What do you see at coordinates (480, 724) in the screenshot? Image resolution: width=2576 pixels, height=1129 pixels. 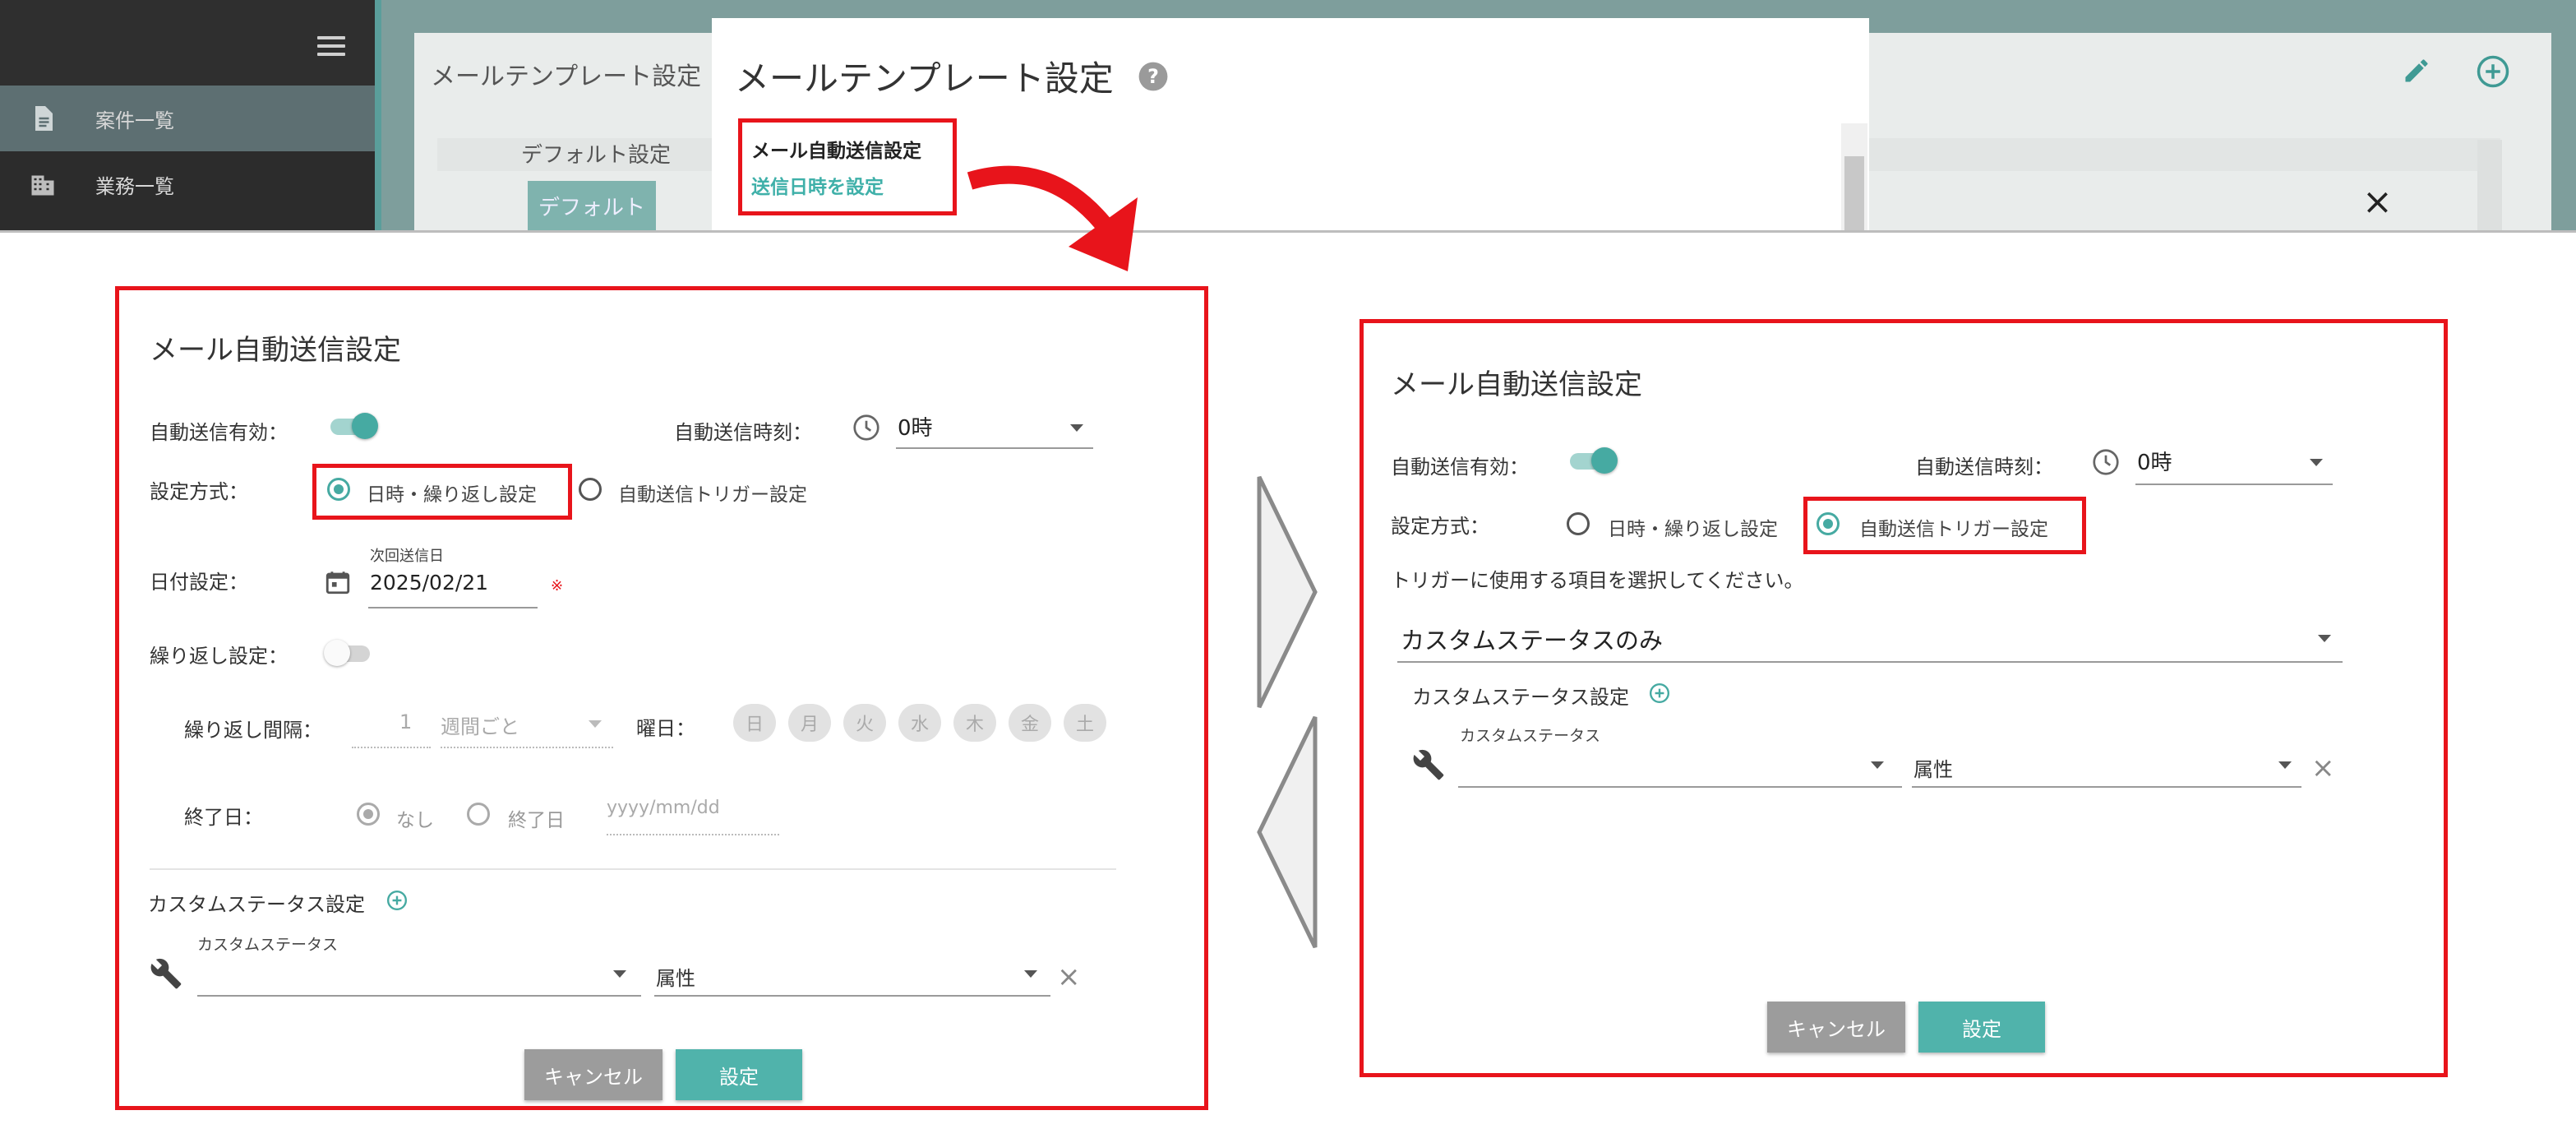 I see `repeat-unit-select: 週間ごと` at bounding box center [480, 724].